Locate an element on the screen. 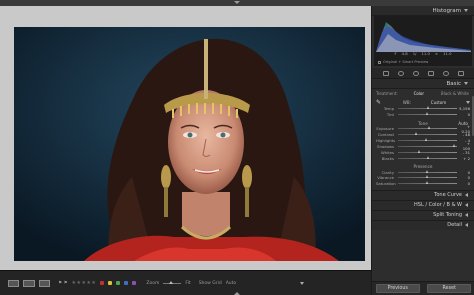 This screenshot has width=474, height=295. toolbar-menu-icon is located at coordinates (302, 283).